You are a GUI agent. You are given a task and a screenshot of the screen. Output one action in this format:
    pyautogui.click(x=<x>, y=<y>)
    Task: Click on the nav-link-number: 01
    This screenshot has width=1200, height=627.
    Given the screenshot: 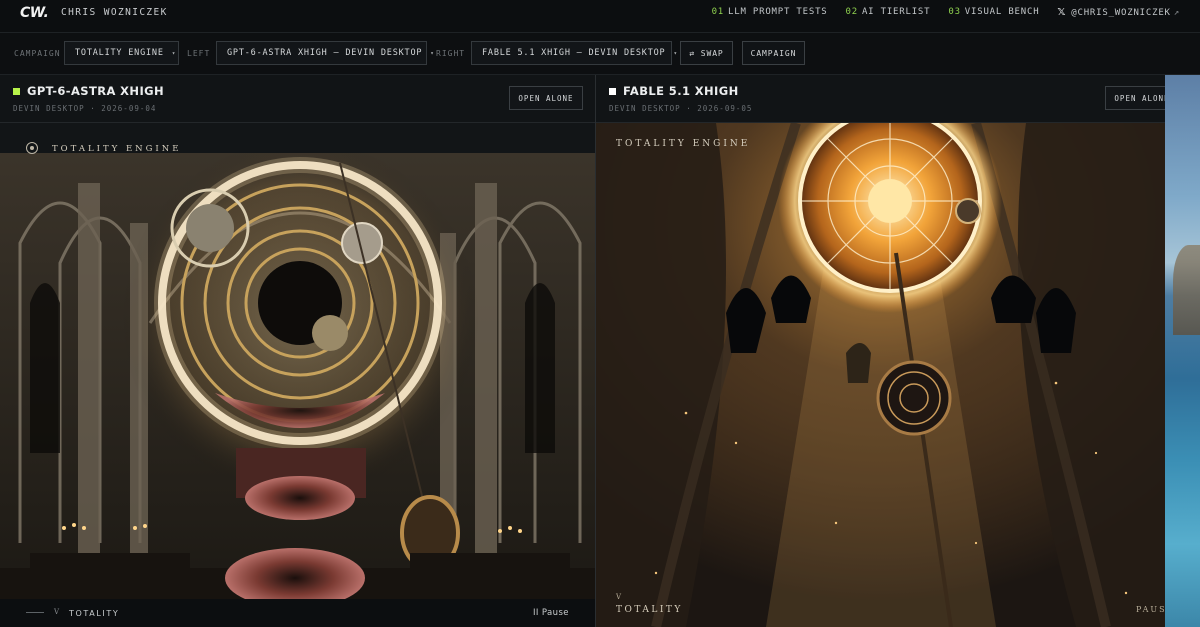 What is the action you would take?
    pyautogui.click(x=718, y=12)
    